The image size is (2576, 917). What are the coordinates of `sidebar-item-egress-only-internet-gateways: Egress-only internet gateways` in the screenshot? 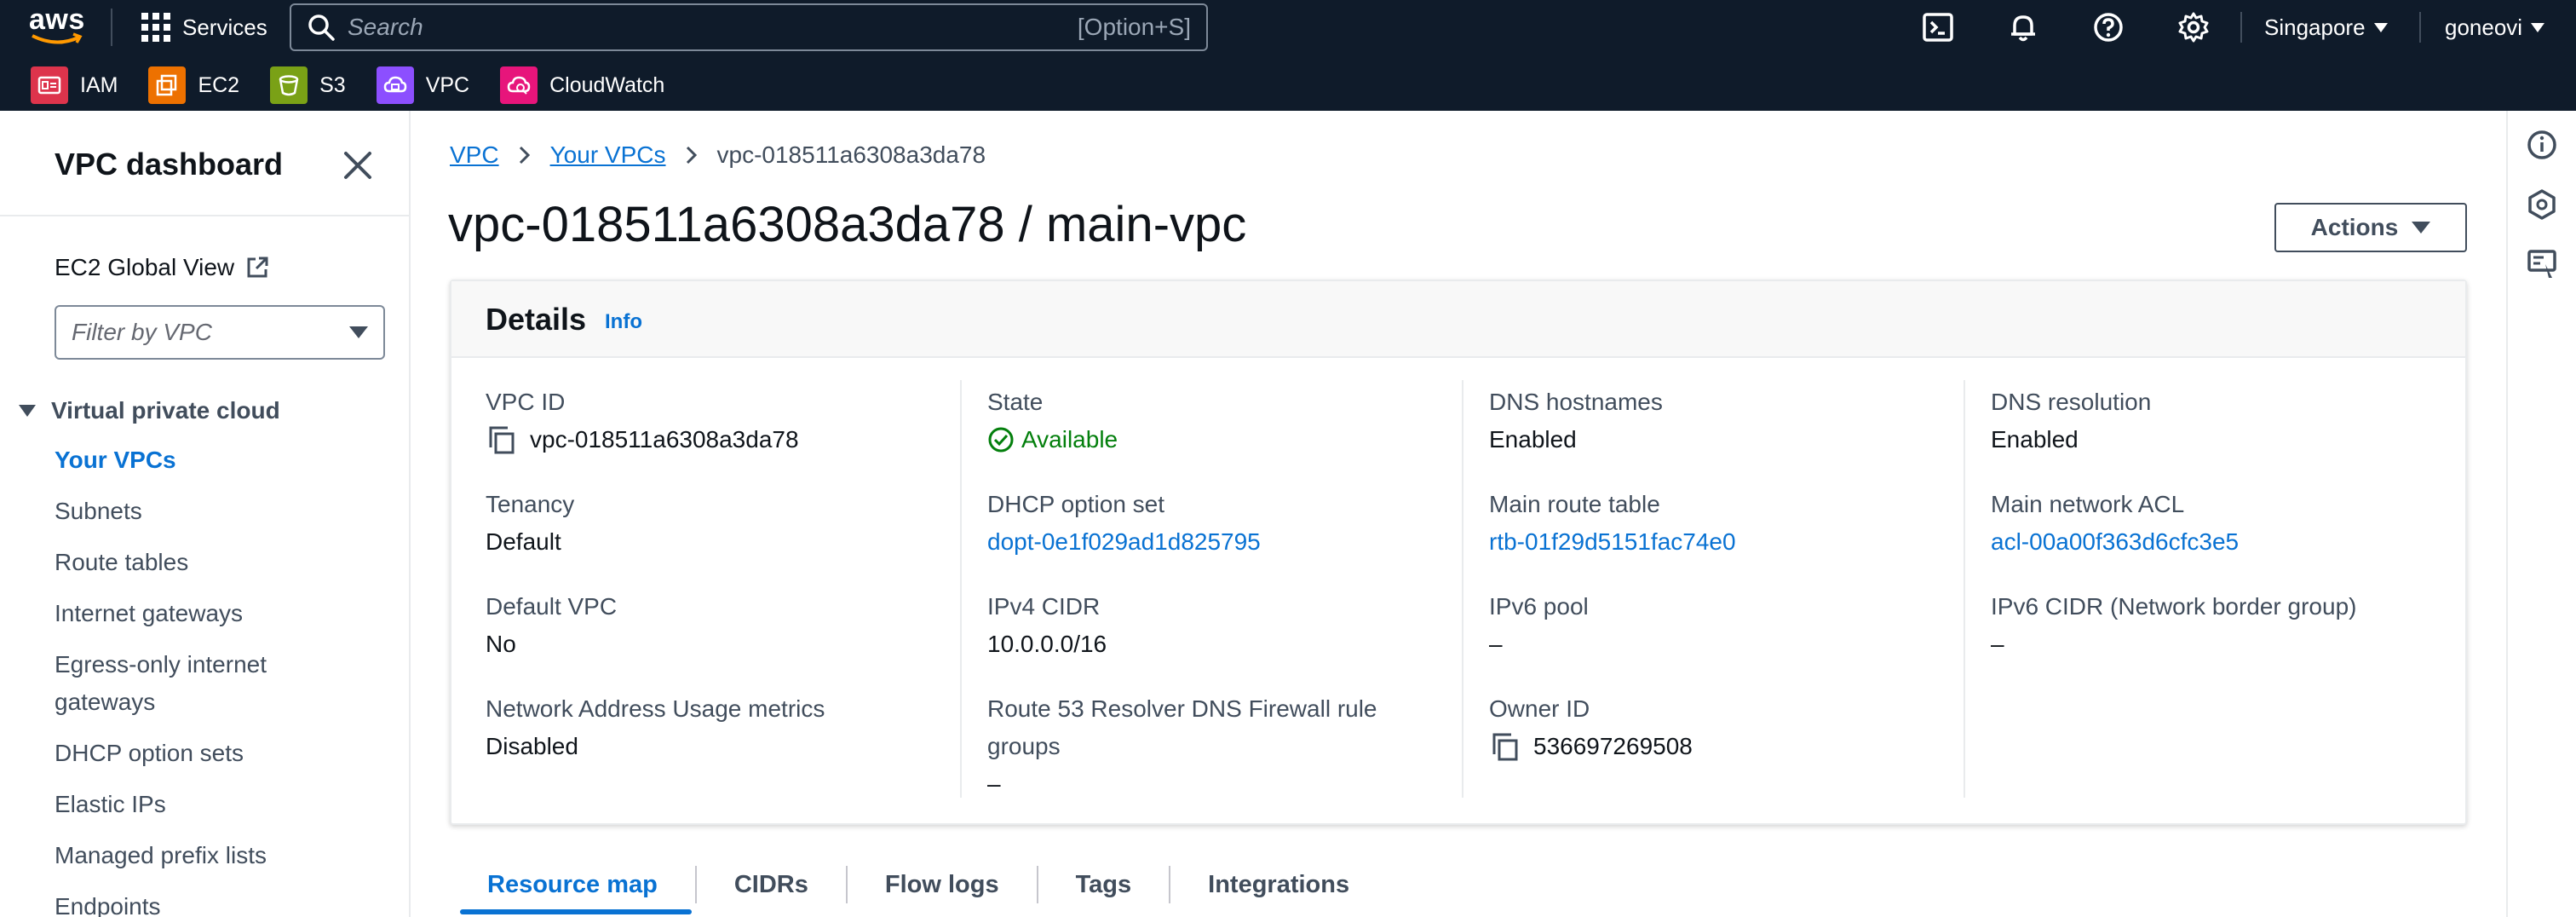 It's located at (183, 683).